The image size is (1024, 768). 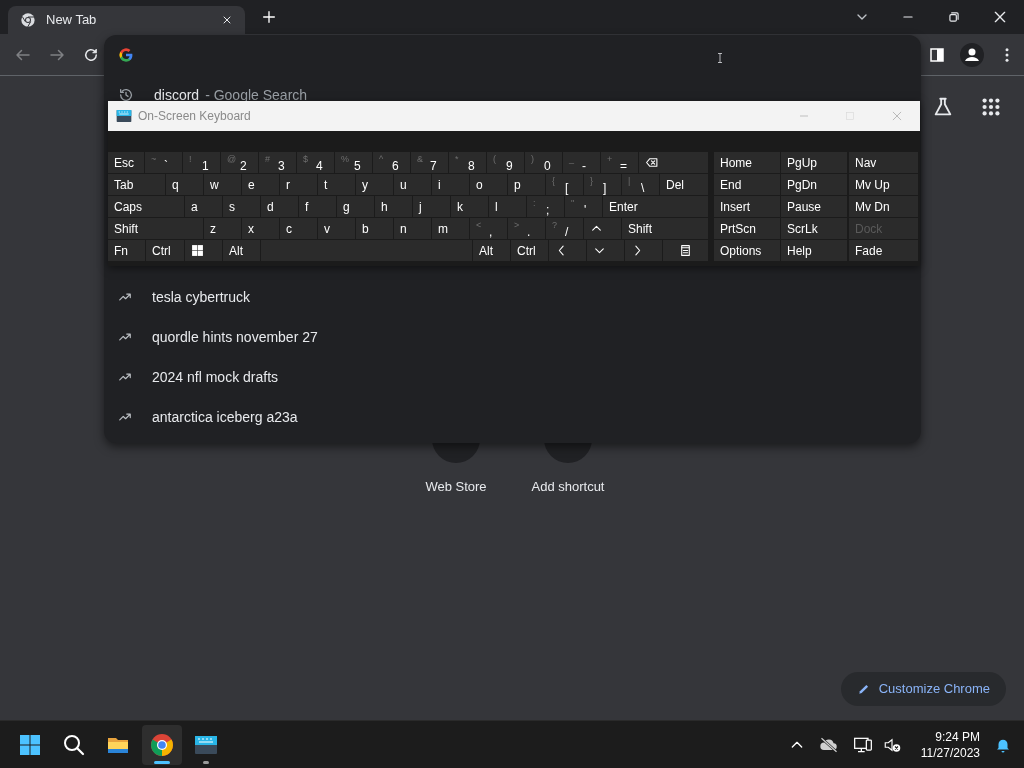 What do you see at coordinates (450, 184) in the screenshot?
I see `keyboard-key: i` at bounding box center [450, 184].